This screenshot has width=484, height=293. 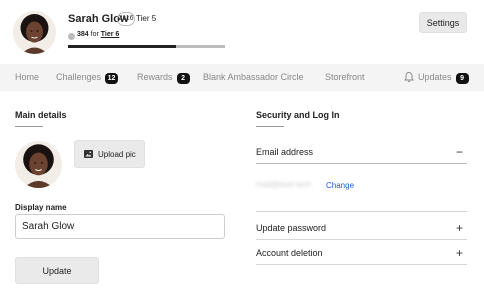 I want to click on nav-item-rewards: Rewards 2, so click(x=163, y=78).